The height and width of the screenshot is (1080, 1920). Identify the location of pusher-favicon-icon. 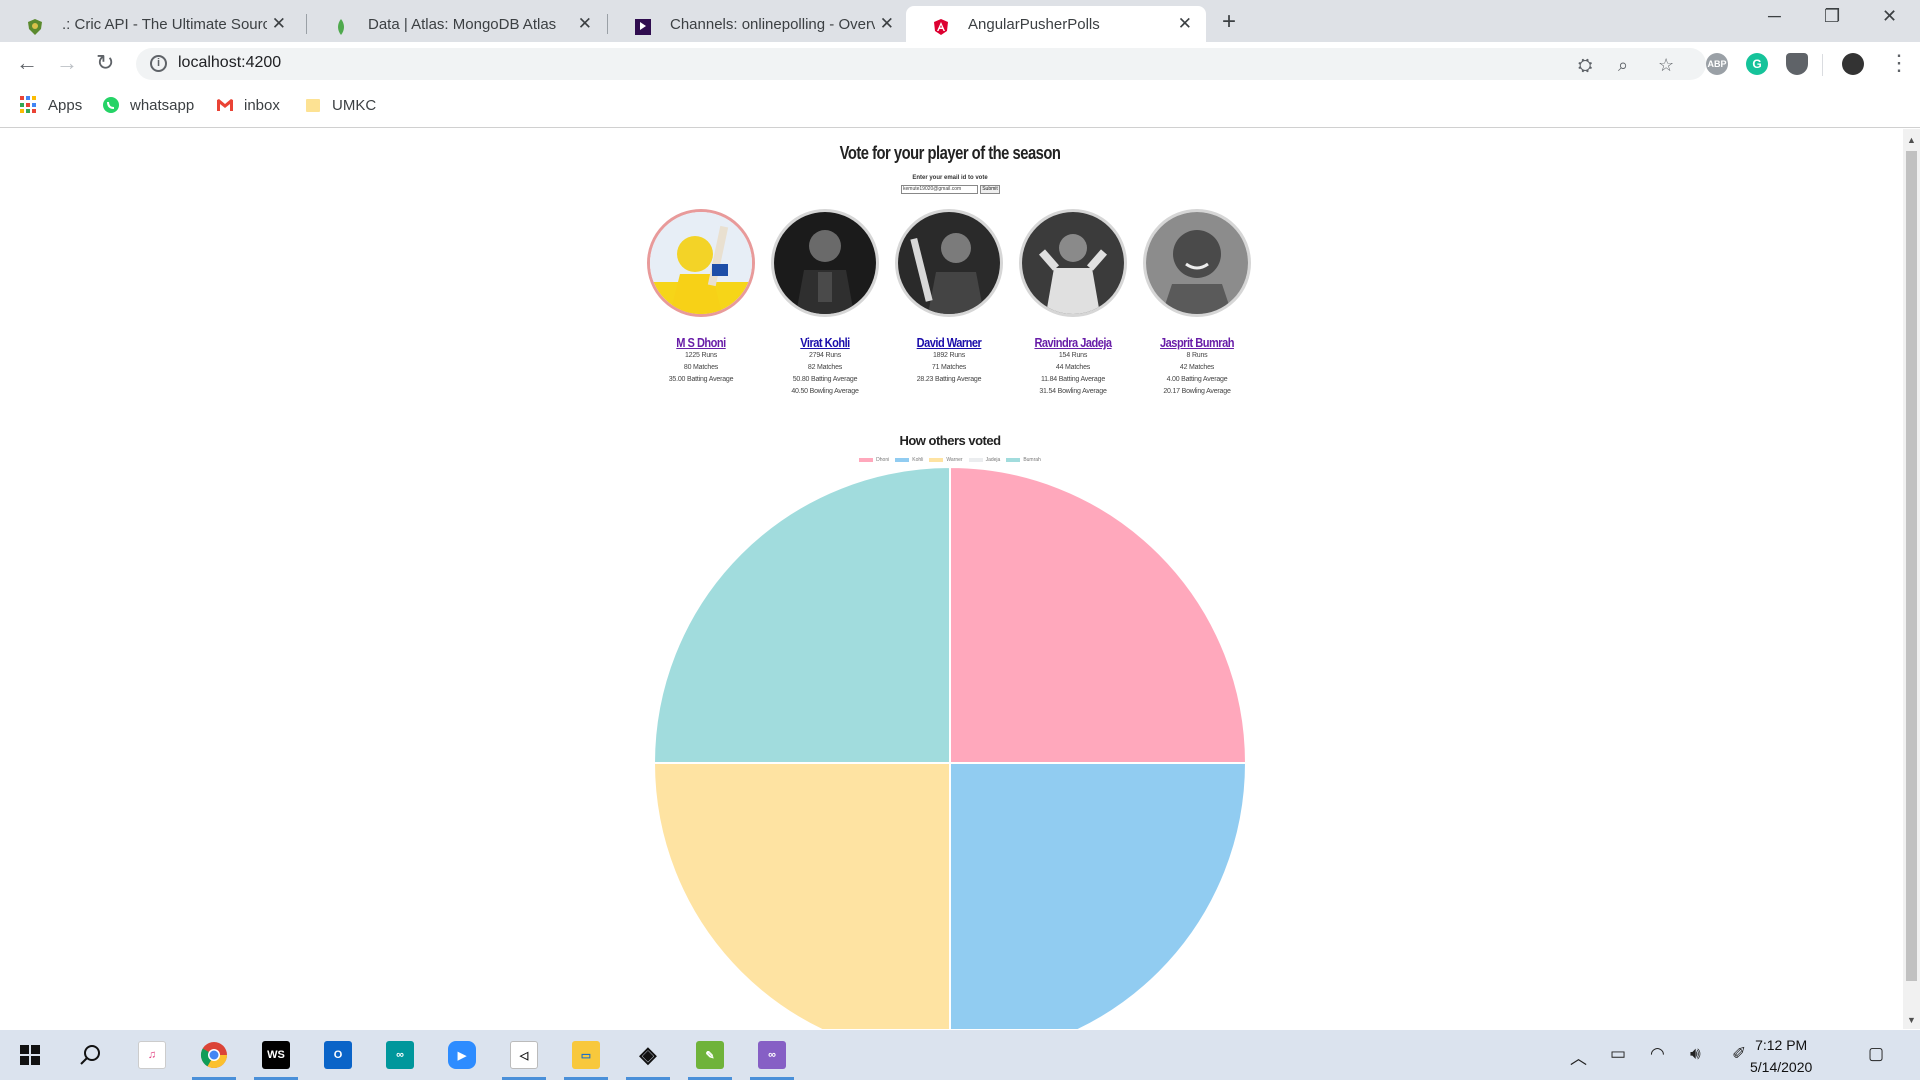
(643, 27).